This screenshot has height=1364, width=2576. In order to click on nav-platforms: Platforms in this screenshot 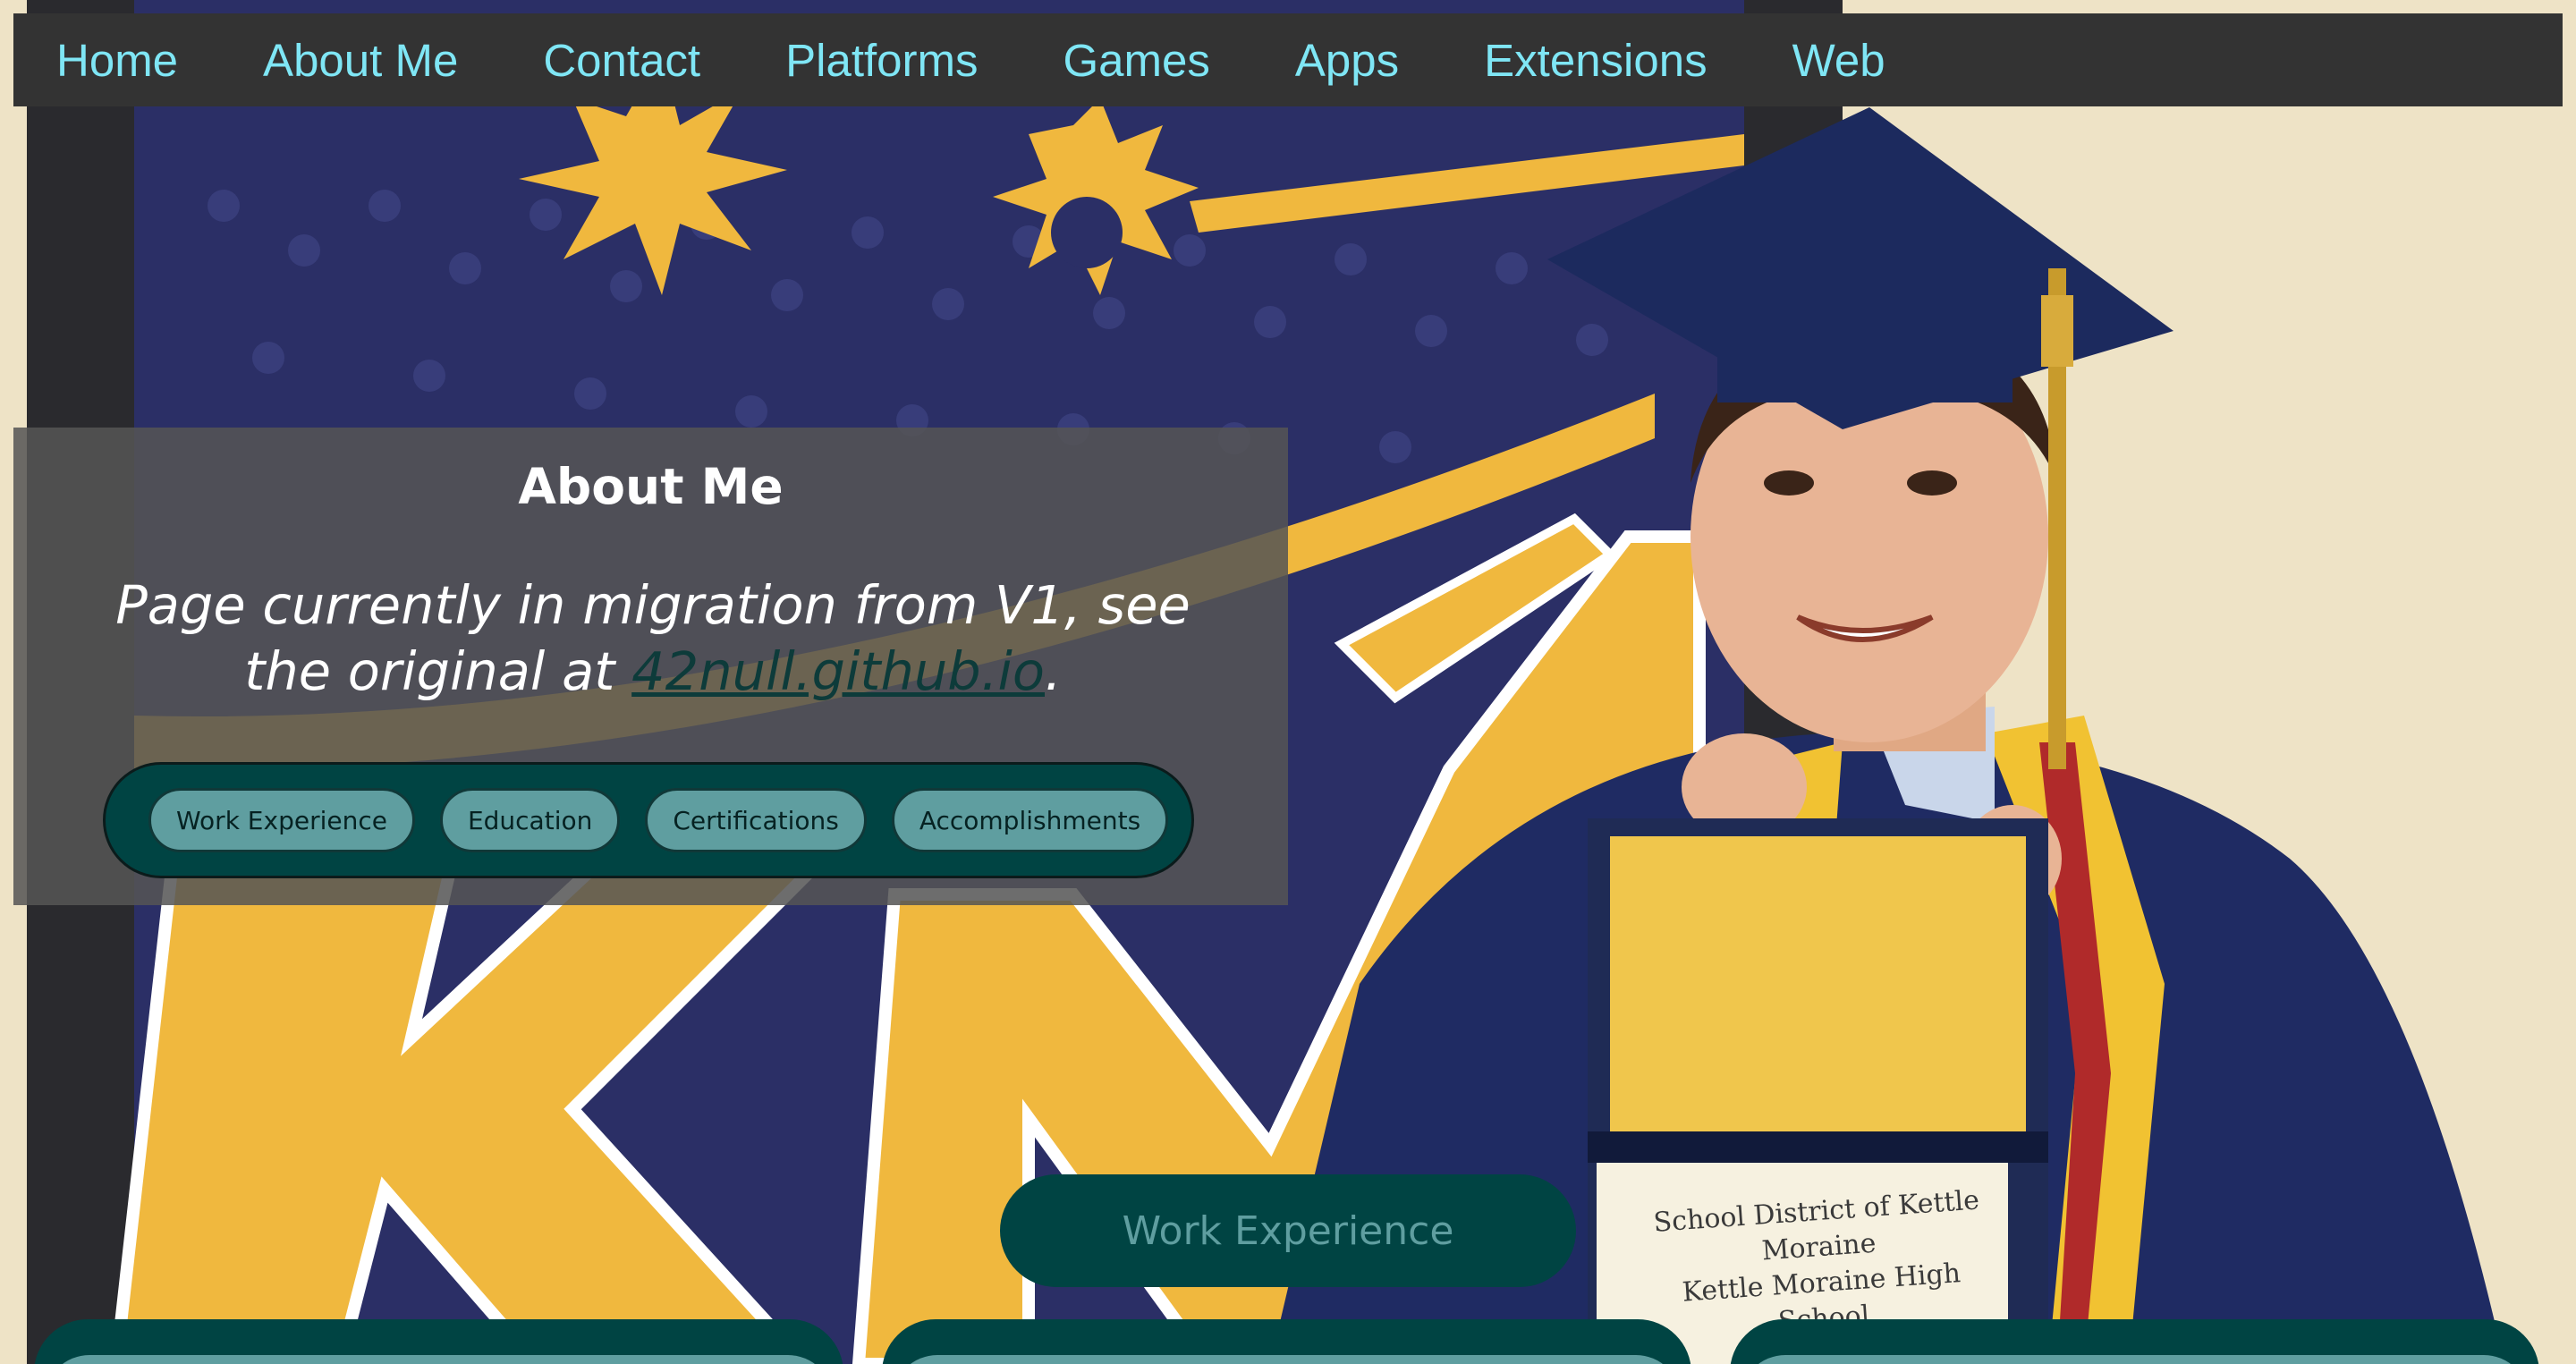, I will do `click(881, 60)`.